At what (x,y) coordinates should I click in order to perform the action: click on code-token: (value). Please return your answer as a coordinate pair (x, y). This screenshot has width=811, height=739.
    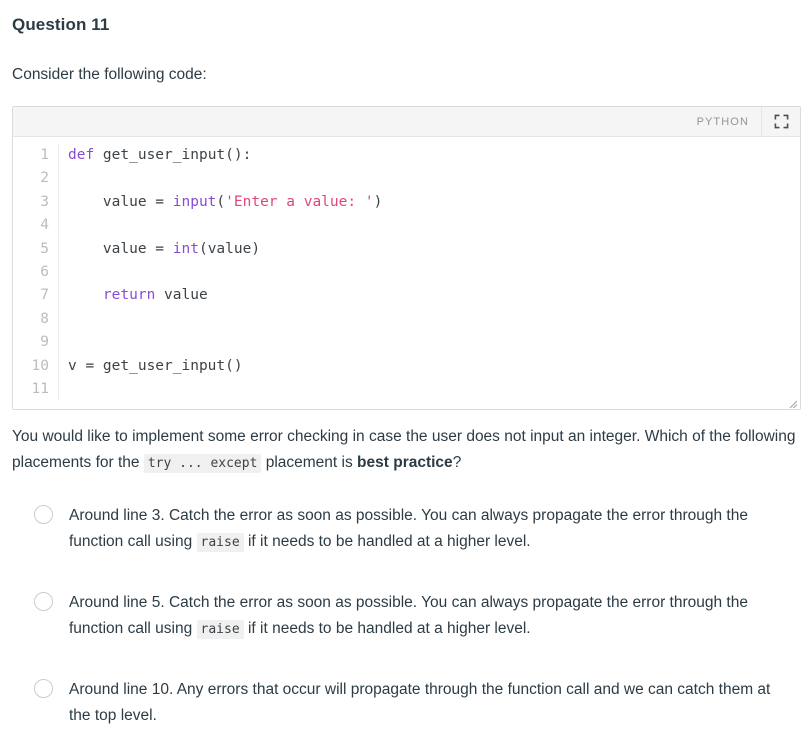
    Looking at the image, I should click on (229, 248).